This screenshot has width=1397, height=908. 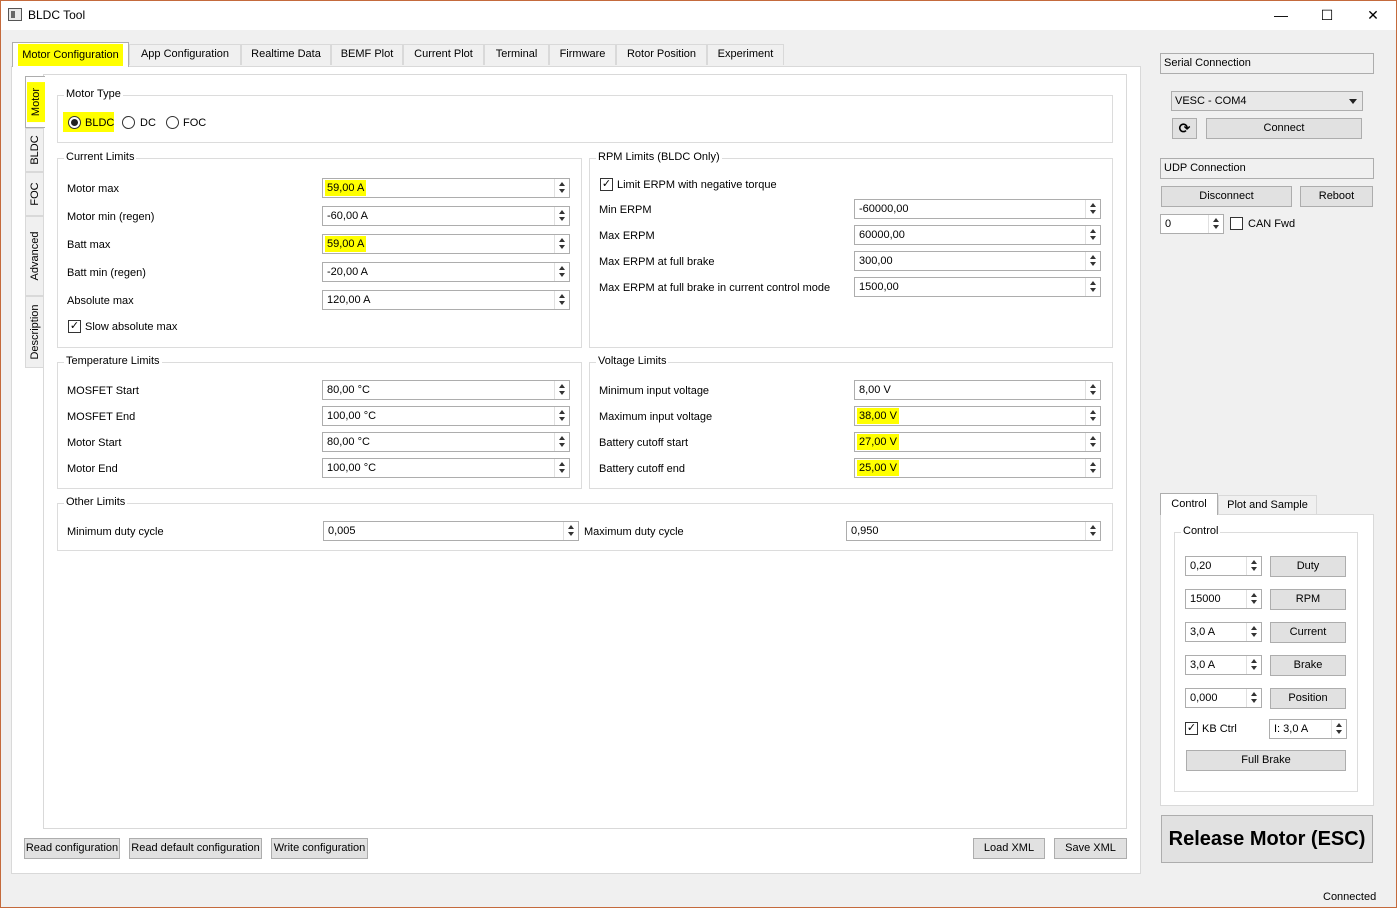 What do you see at coordinates (131, 327) in the screenshot?
I see `slow-absolute-max-label: Slow absolute max` at bounding box center [131, 327].